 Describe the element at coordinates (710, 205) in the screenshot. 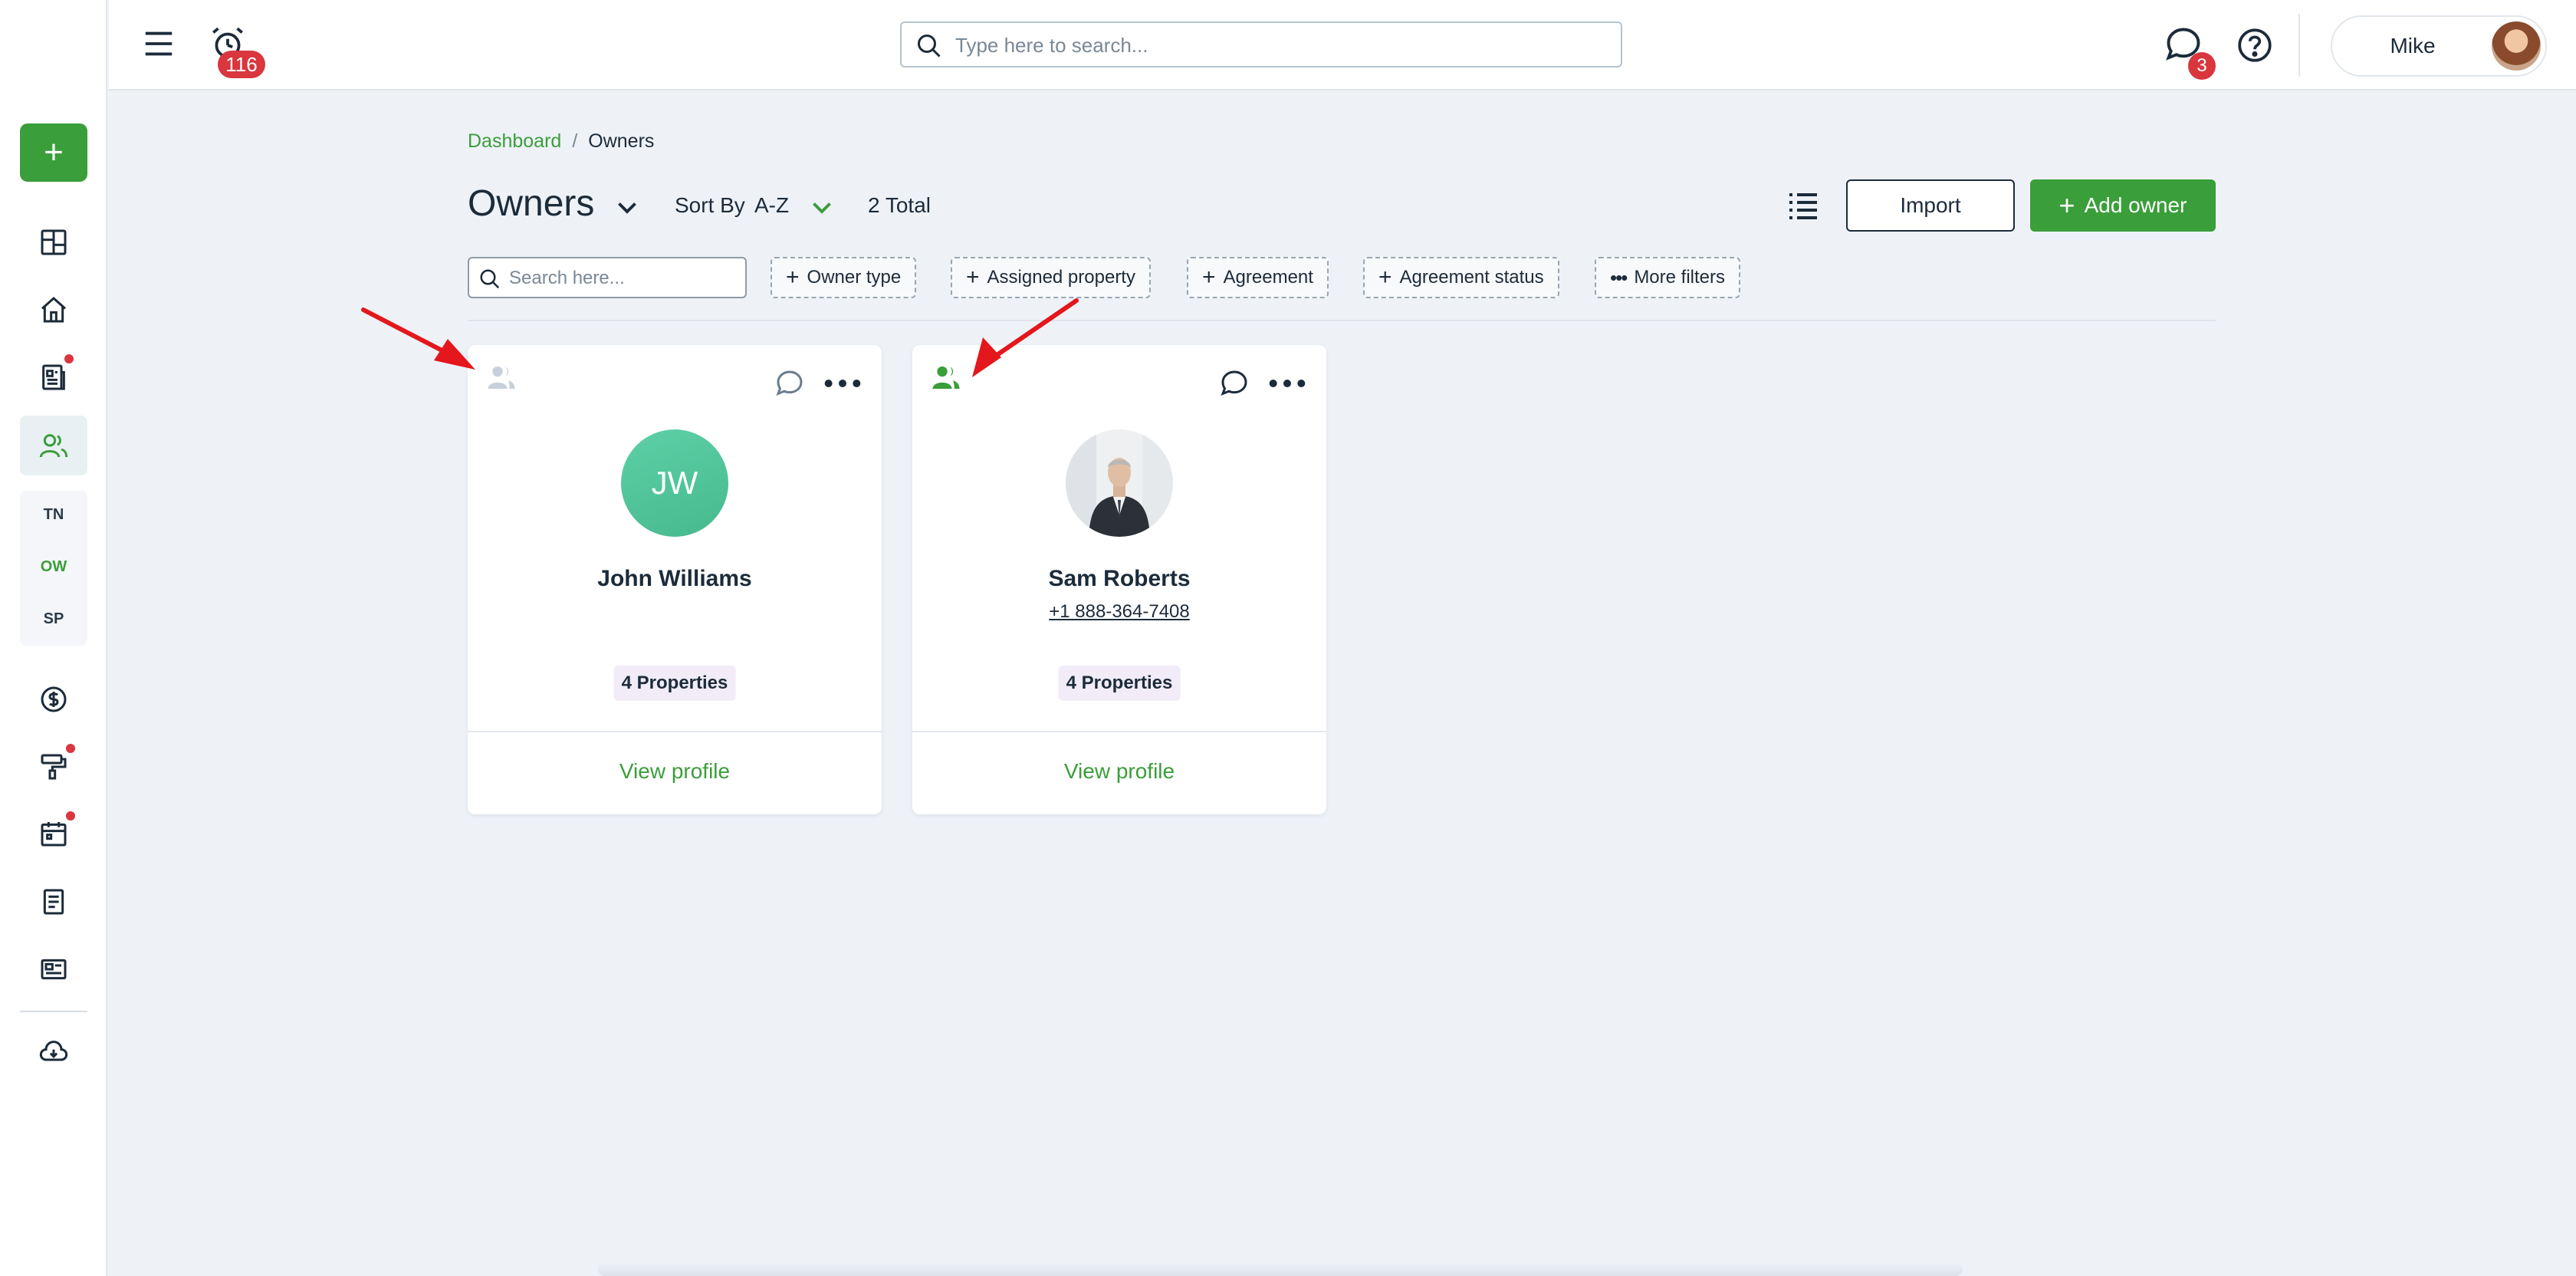

I see `sort-label: Sort By` at that location.